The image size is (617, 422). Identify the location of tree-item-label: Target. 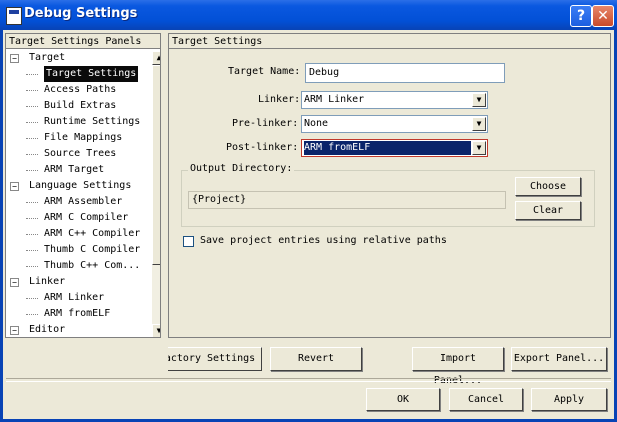
(47, 57).